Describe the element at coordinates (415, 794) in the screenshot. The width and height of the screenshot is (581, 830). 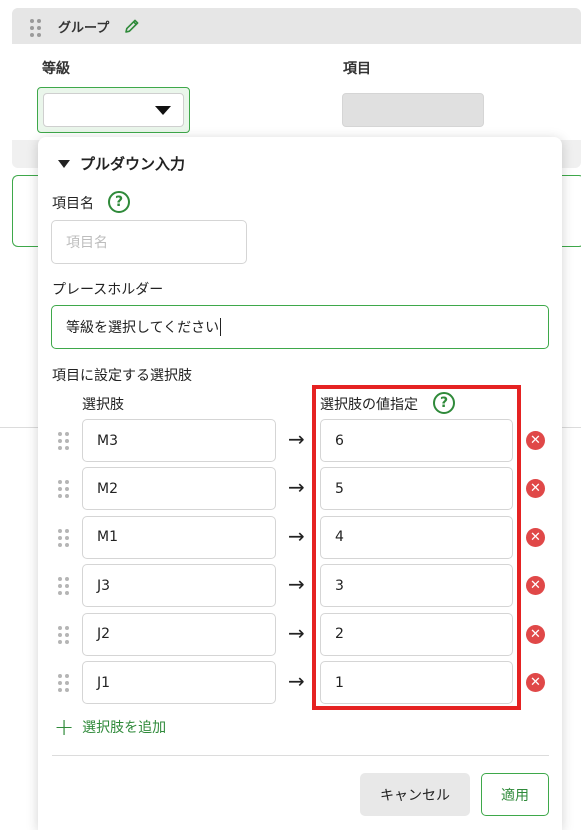
I see `cancel-button: キャンセル` at that location.